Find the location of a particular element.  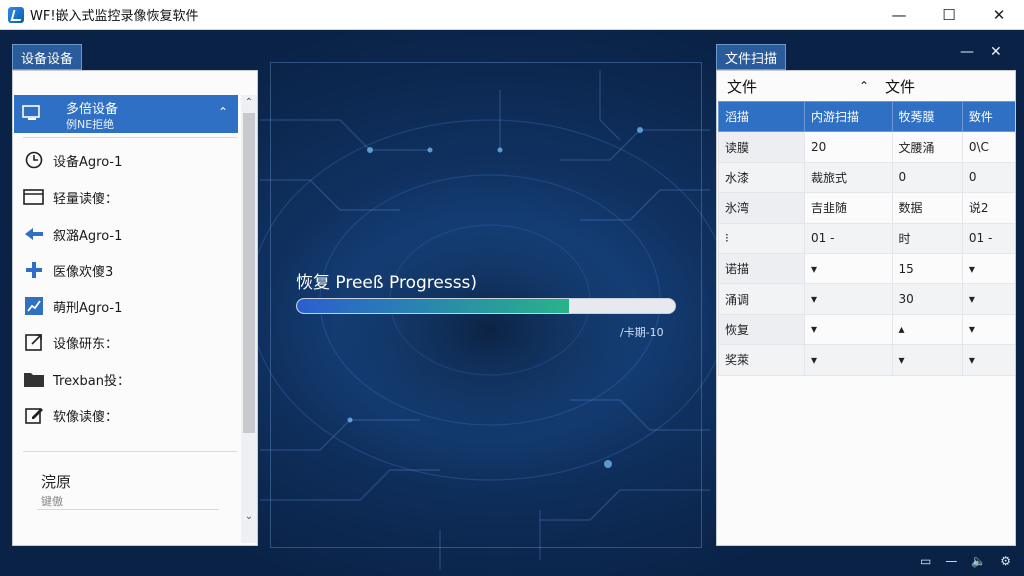

table-row: 氷湾 吉韭随 数据 说2 is located at coordinates (866, 208).